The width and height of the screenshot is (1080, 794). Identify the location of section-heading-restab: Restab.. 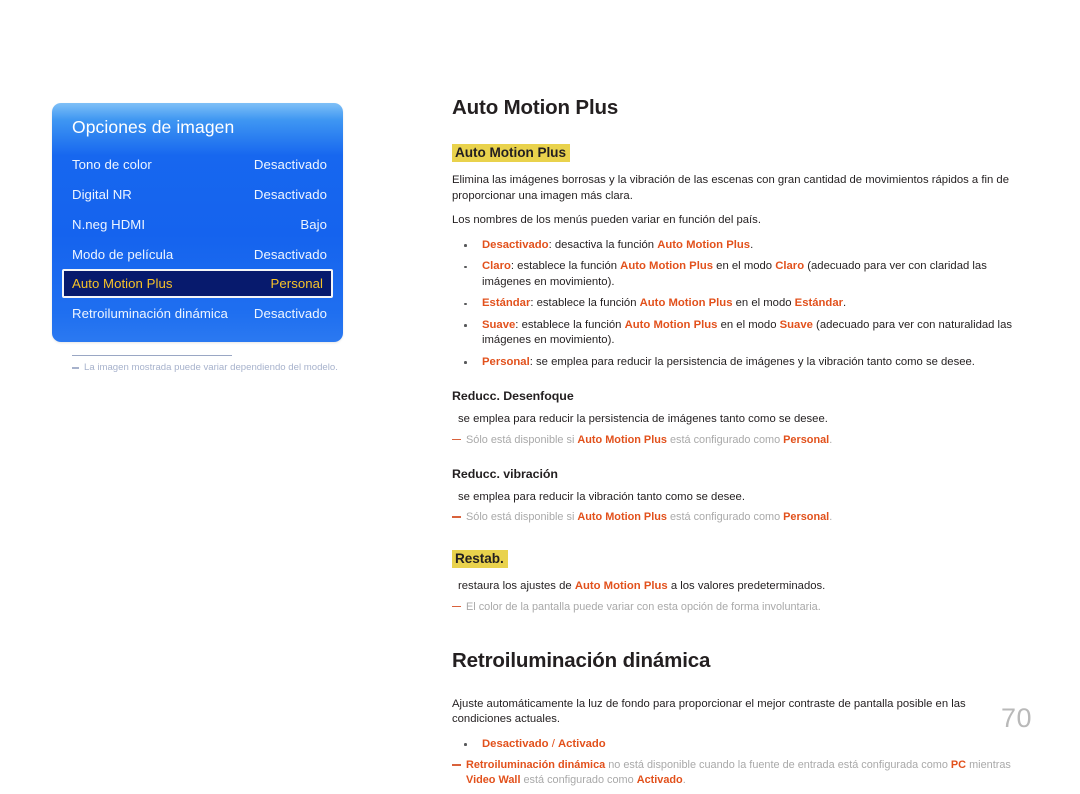
(480, 559).